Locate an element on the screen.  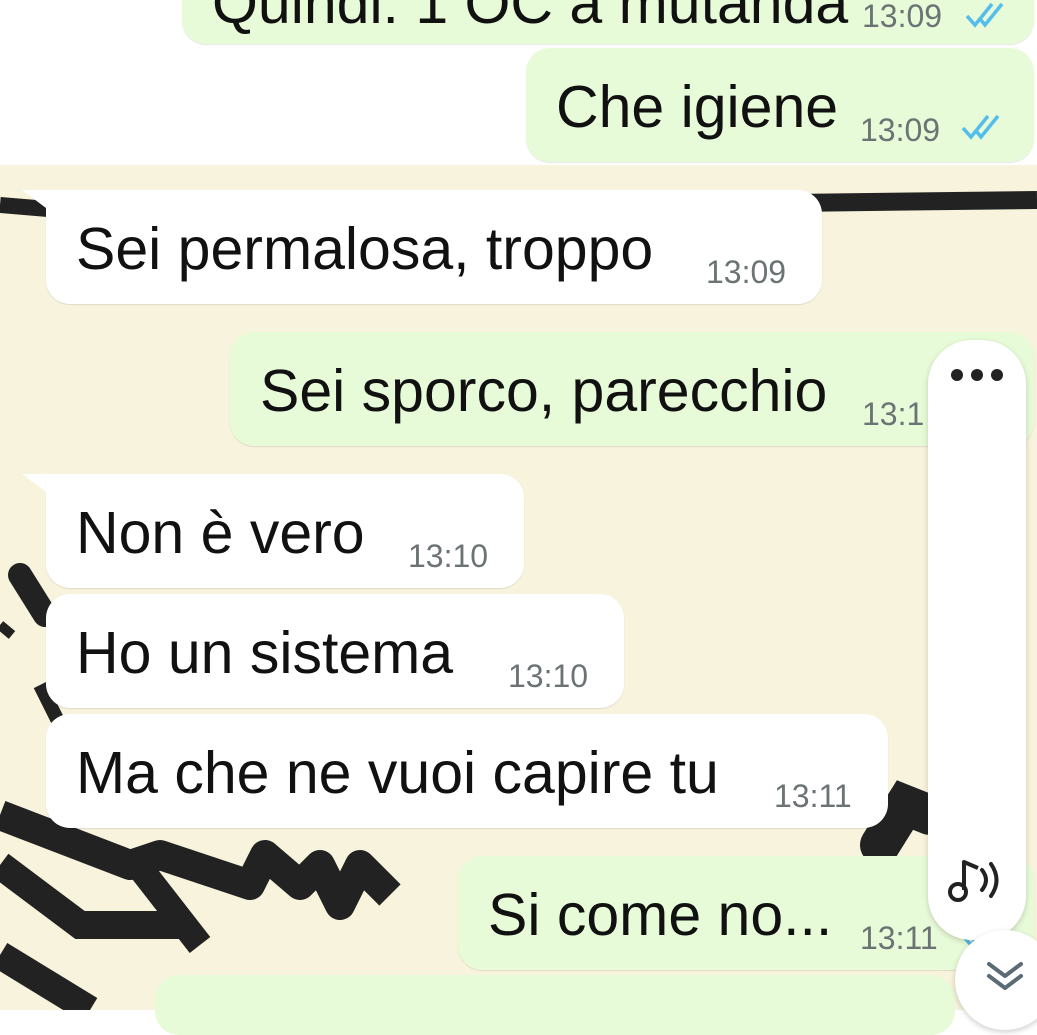
more-horizontal-icon is located at coordinates (977, 375).